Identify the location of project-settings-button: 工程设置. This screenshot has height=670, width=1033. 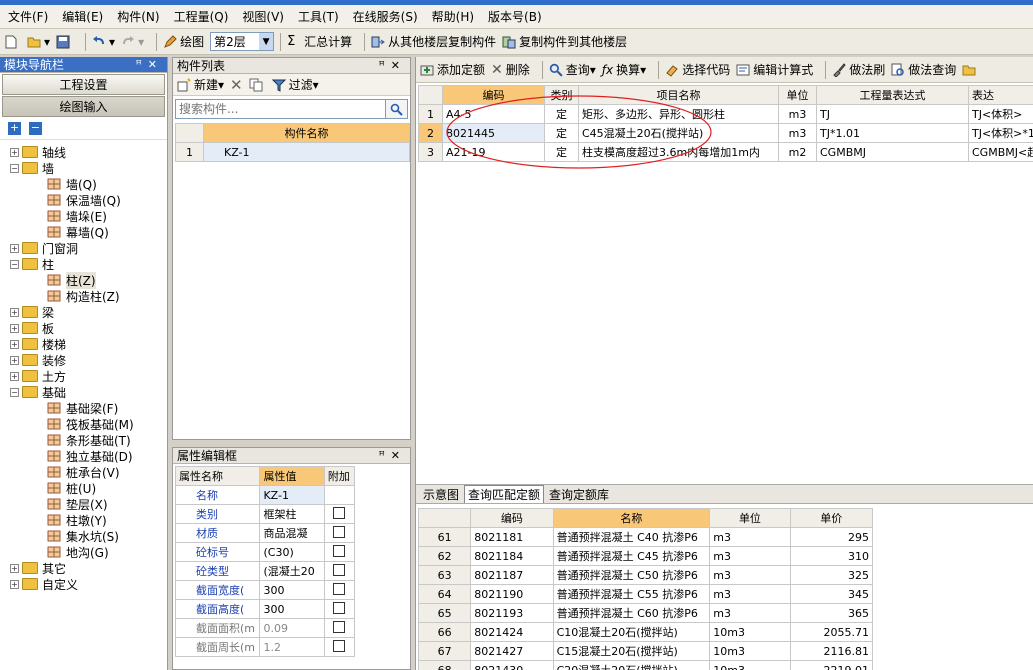
(83, 84).